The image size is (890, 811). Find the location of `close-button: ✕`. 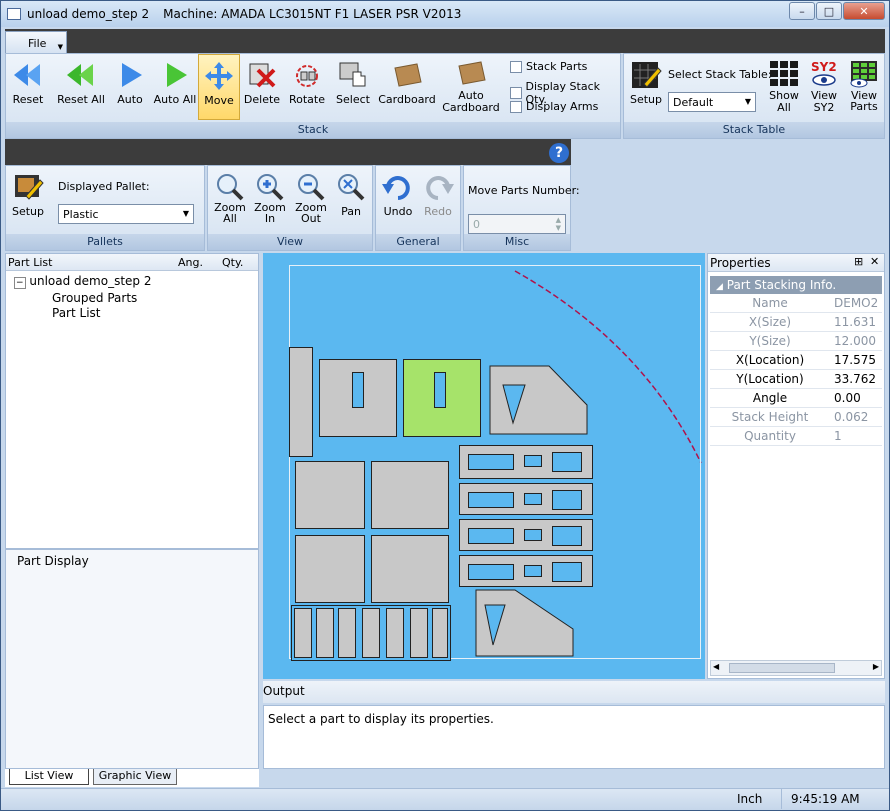

close-button: ✕ is located at coordinates (864, 11).